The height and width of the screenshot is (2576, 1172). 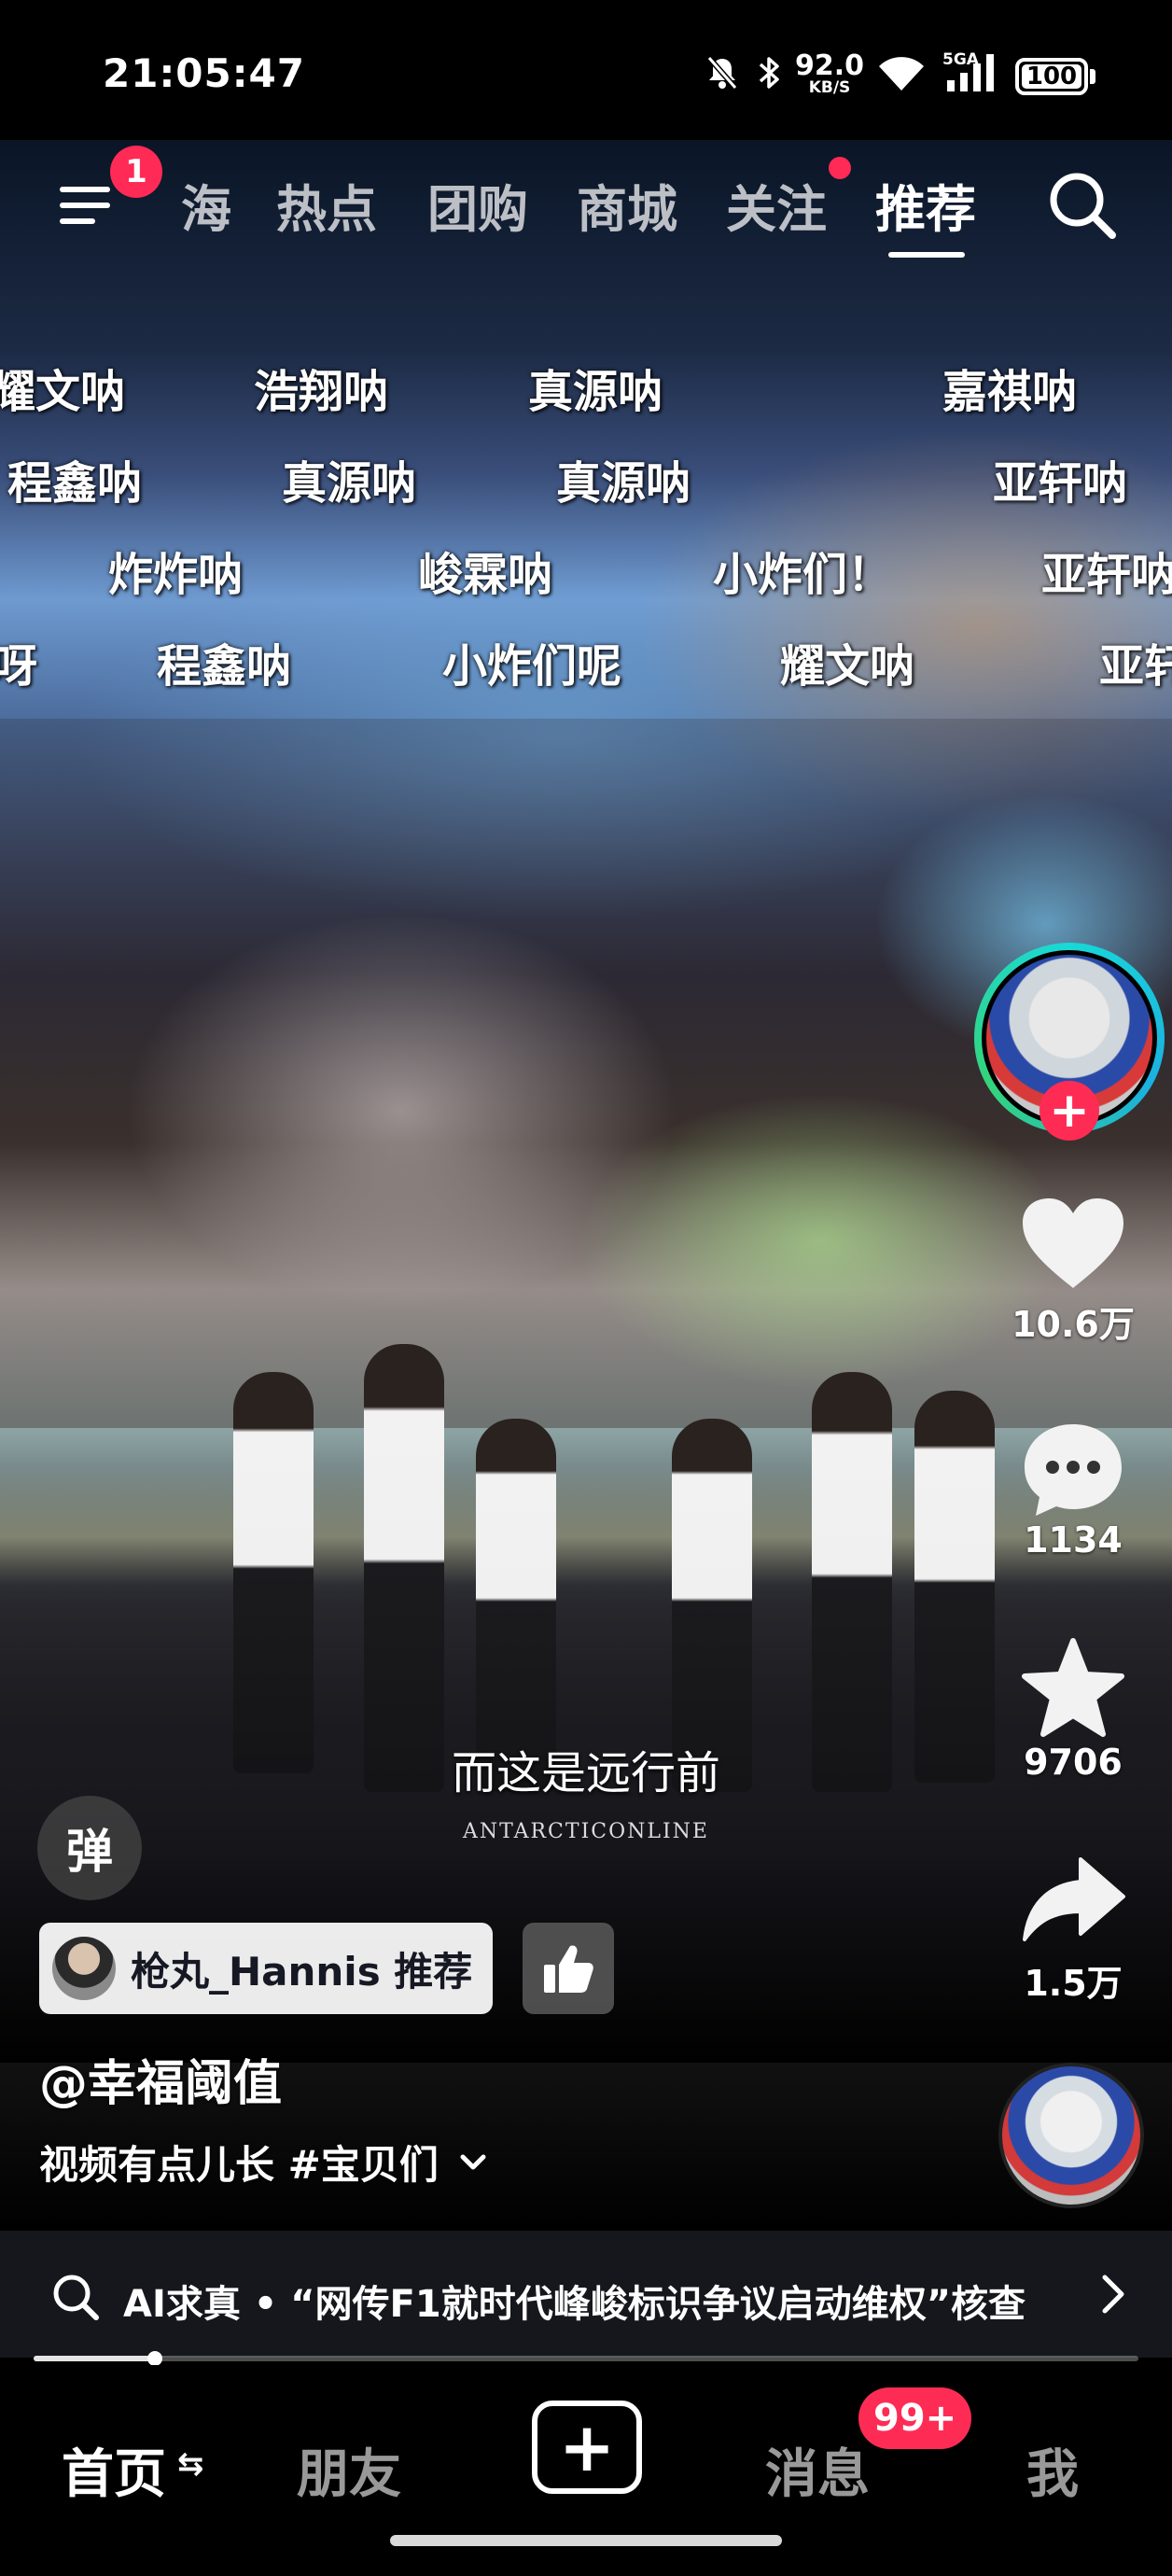 I want to click on tab-mall: 商城, so click(x=627, y=205).